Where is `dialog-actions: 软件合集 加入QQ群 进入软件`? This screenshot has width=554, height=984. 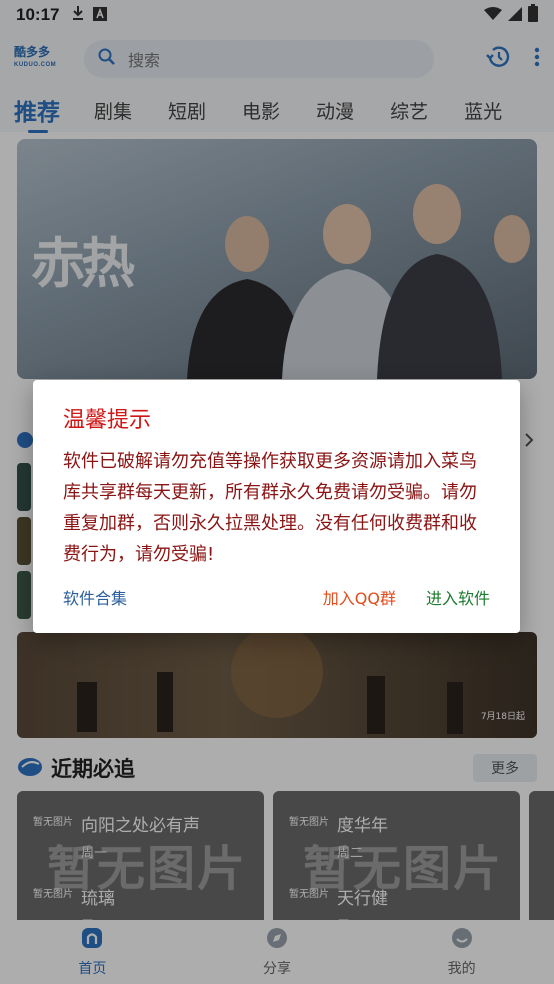
dialog-actions: 软件合集 加入QQ群 进入软件 is located at coordinates (276, 597).